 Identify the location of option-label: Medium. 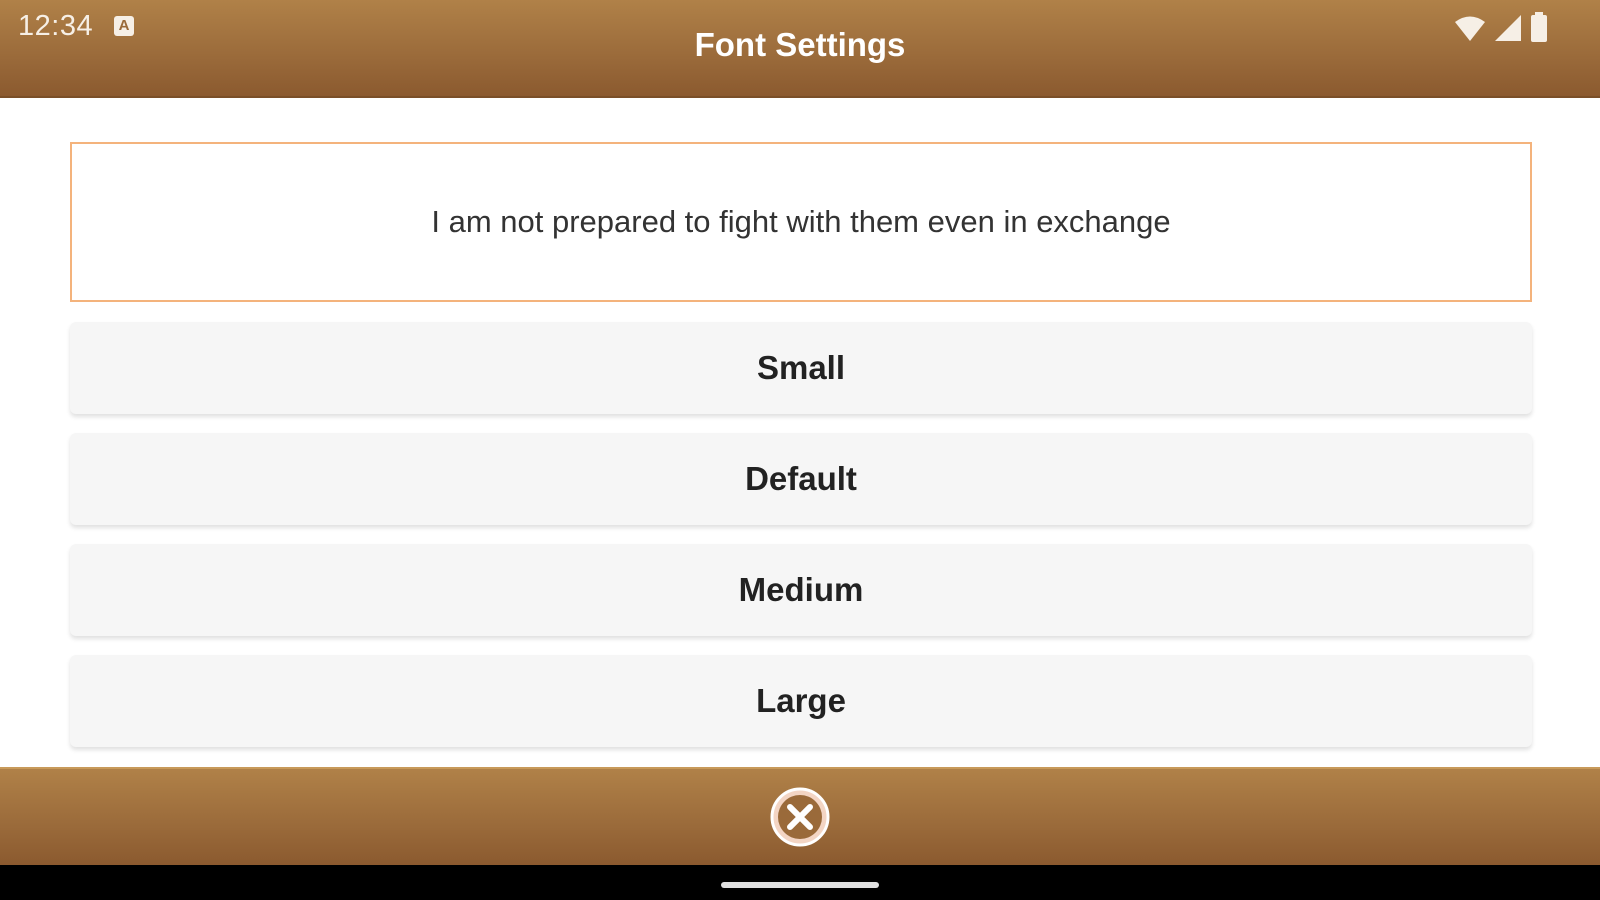
(801, 589).